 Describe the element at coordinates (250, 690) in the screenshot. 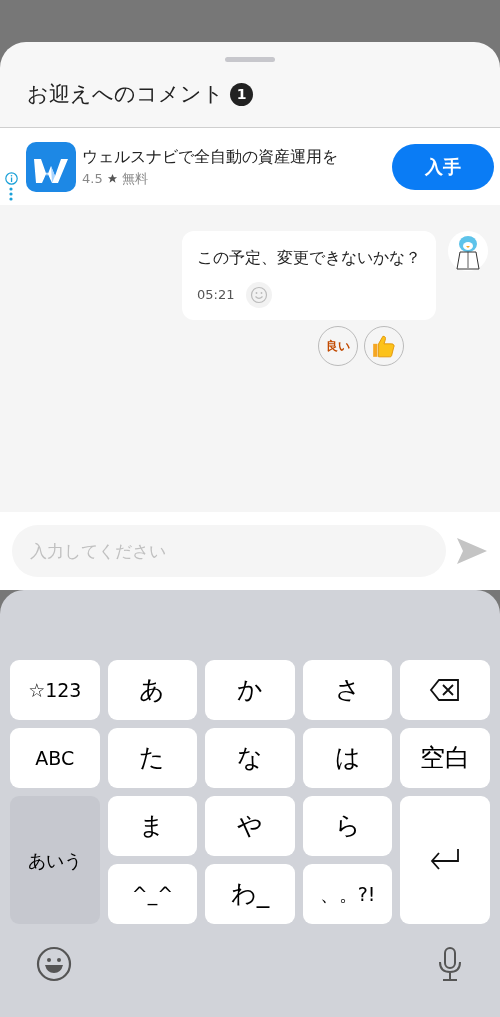

I see `keyboard-key: か` at that location.